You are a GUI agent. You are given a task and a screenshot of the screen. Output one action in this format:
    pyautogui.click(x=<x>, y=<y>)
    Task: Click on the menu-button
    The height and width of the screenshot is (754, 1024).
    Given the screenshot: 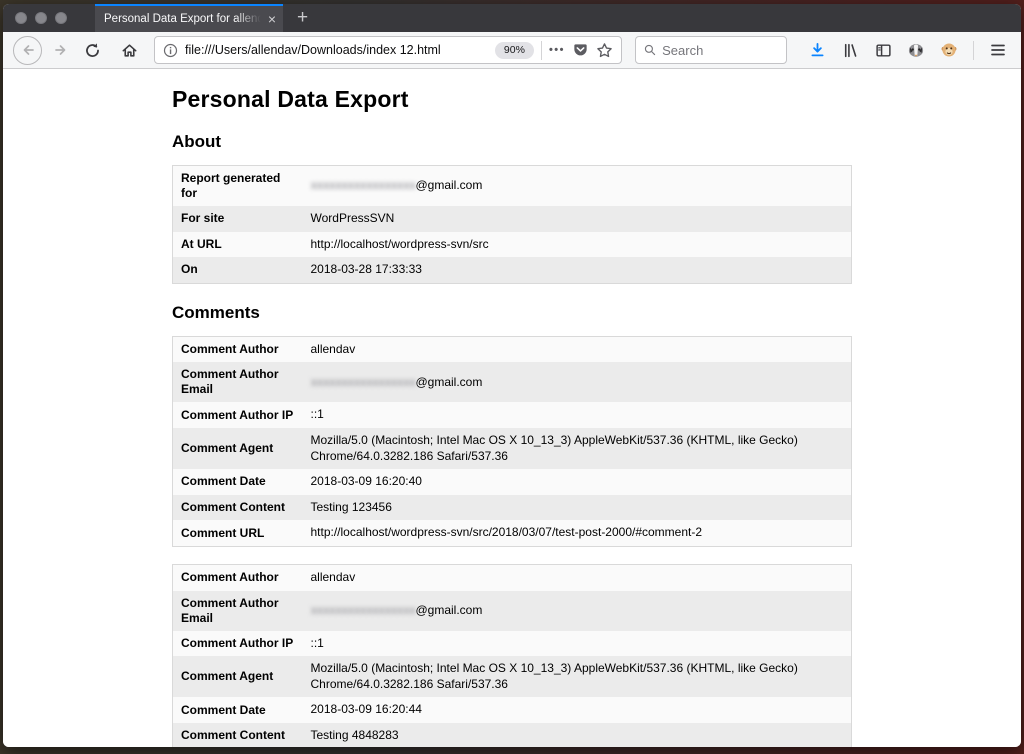 What is the action you would take?
    pyautogui.click(x=998, y=50)
    